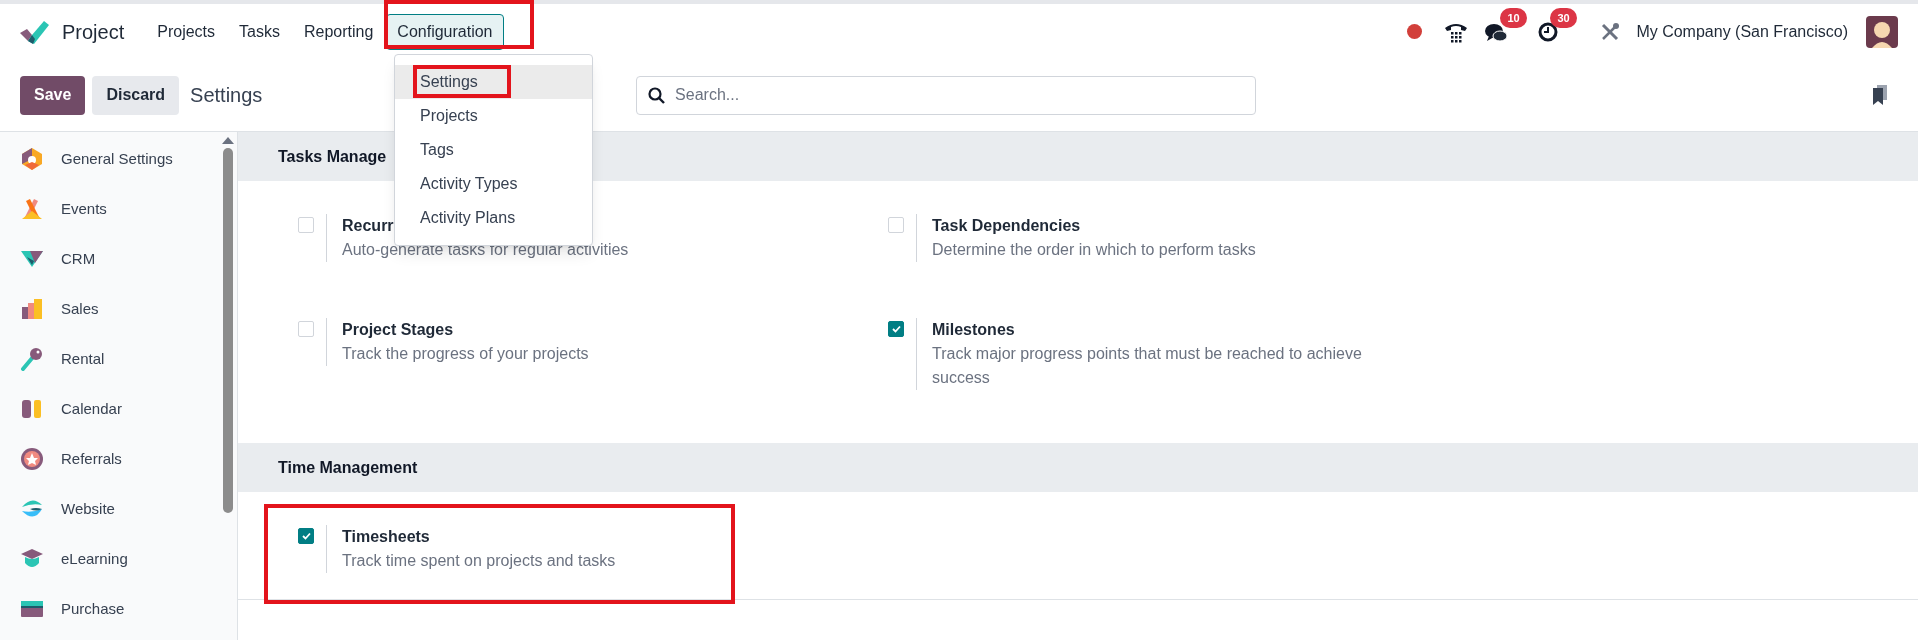 This screenshot has height=640, width=1918. I want to click on menu-item: Tasks, so click(259, 31).